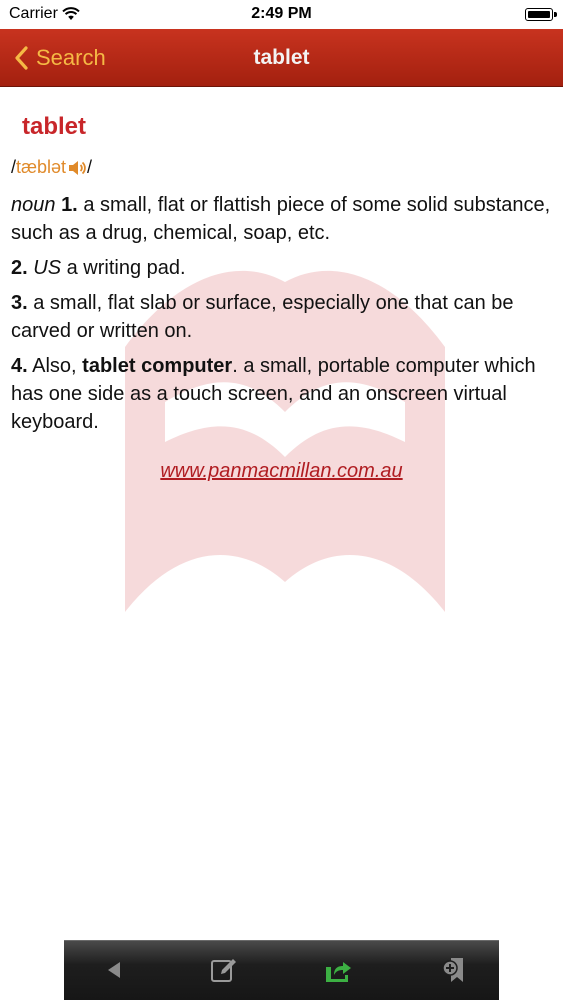  What do you see at coordinates (541, 14) in the screenshot?
I see `battery-icon` at bounding box center [541, 14].